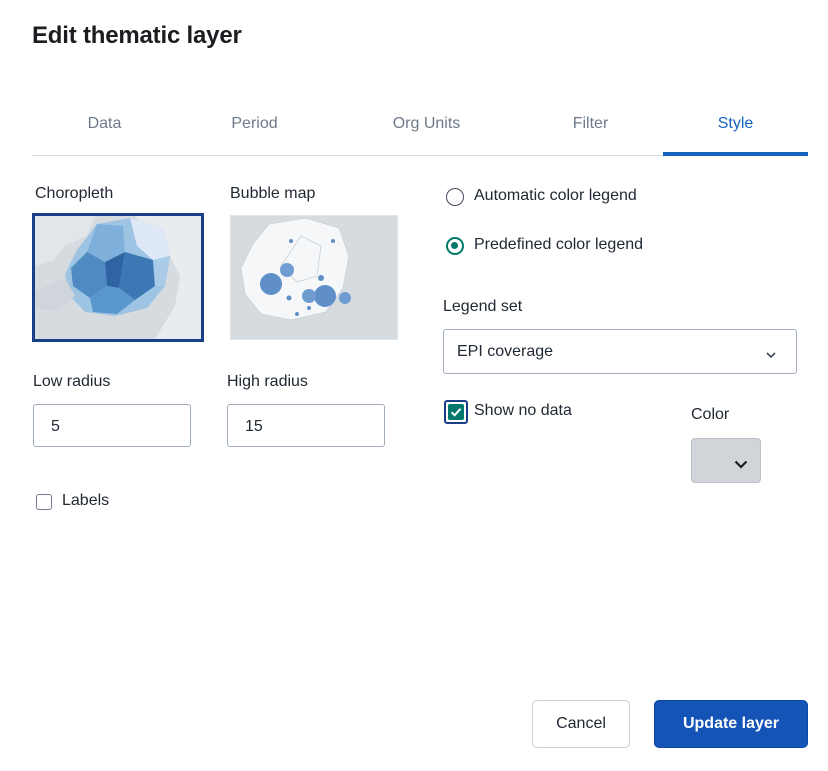 The image size is (828, 771). What do you see at coordinates (559, 244) in the screenshot?
I see `predefined-legend-label: Predefined color legend` at bounding box center [559, 244].